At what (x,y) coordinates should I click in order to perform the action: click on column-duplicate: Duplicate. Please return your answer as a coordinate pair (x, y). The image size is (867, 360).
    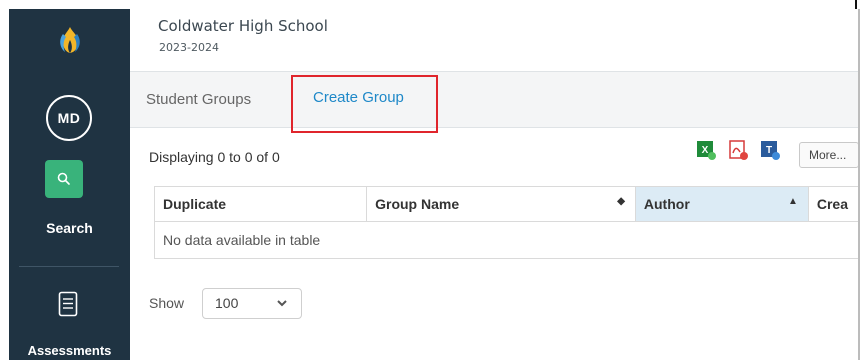
    Looking at the image, I should click on (260, 204).